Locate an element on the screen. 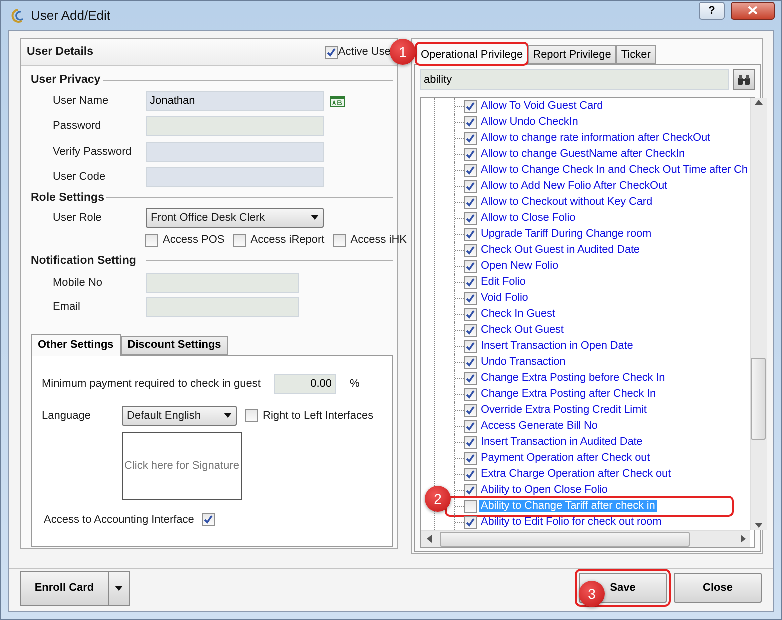 This screenshot has height=620, width=782. settings-tab: Other Settings is located at coordinates (76, 345).